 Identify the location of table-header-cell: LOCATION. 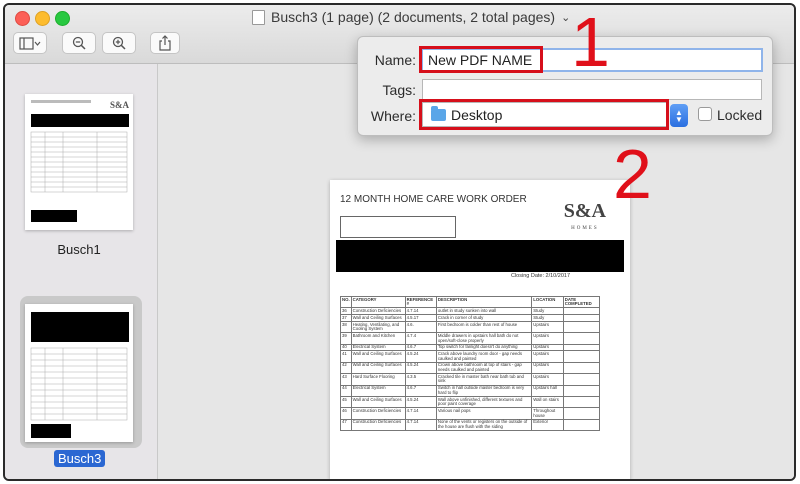
(547, 302).